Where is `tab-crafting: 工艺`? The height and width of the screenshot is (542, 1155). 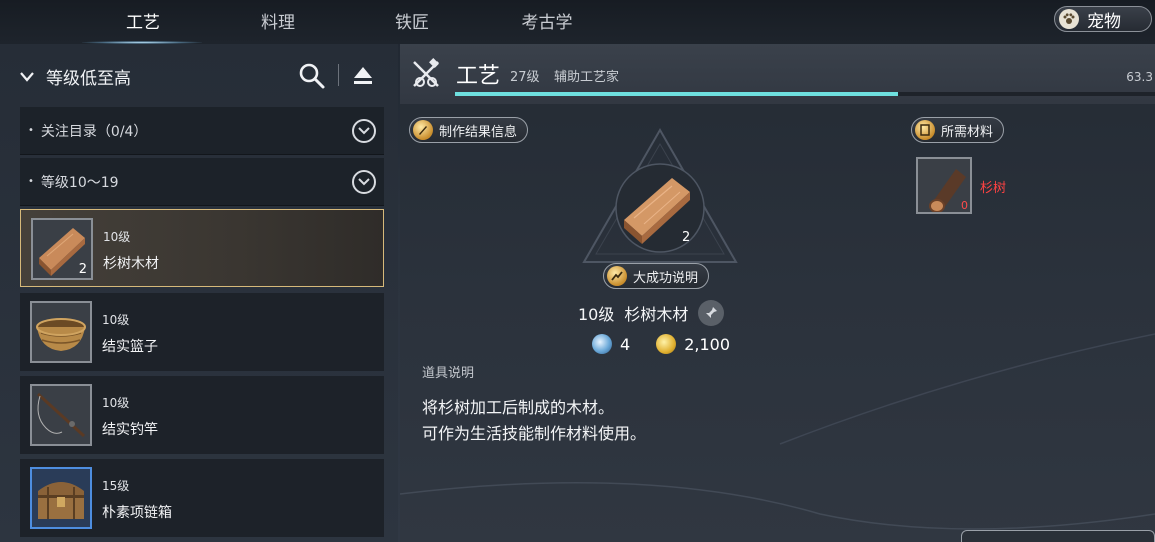
tab-crafting: 工艺 is located at coordinates (143, 21).